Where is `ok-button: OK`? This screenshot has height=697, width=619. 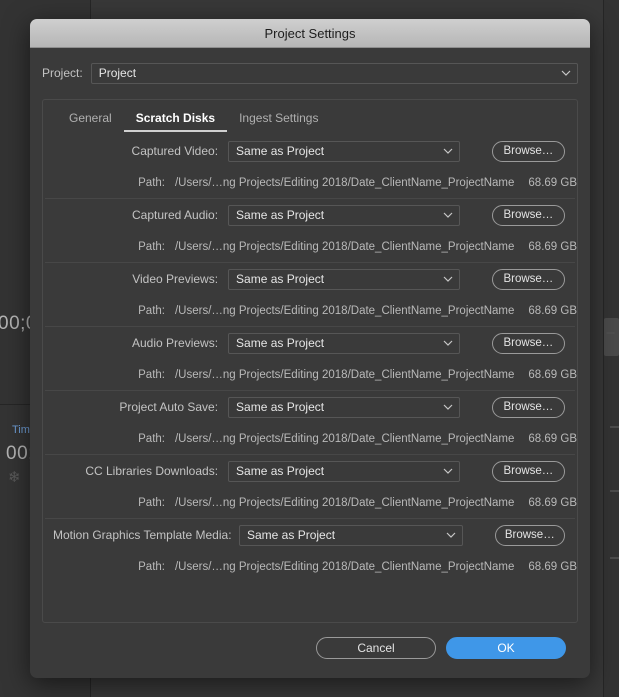 ok-button: OK is located at coordinates (506, 648).